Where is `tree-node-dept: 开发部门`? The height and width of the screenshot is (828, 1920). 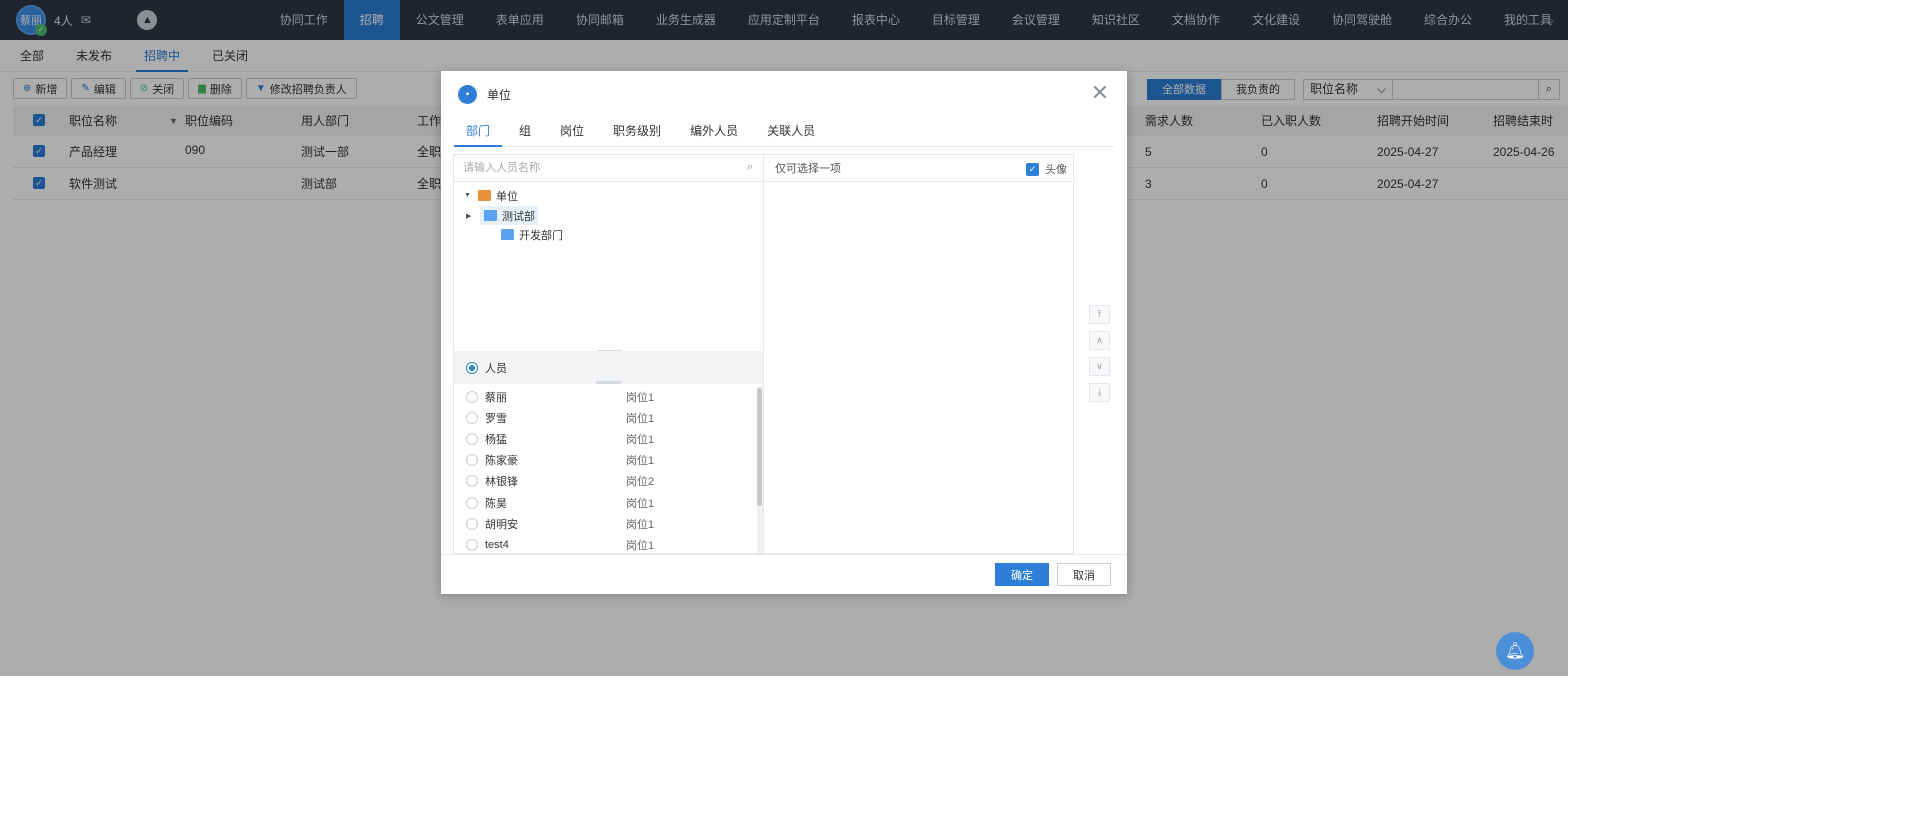 tree-node-dept: 开发部门 is located at coordinates (532, 234).